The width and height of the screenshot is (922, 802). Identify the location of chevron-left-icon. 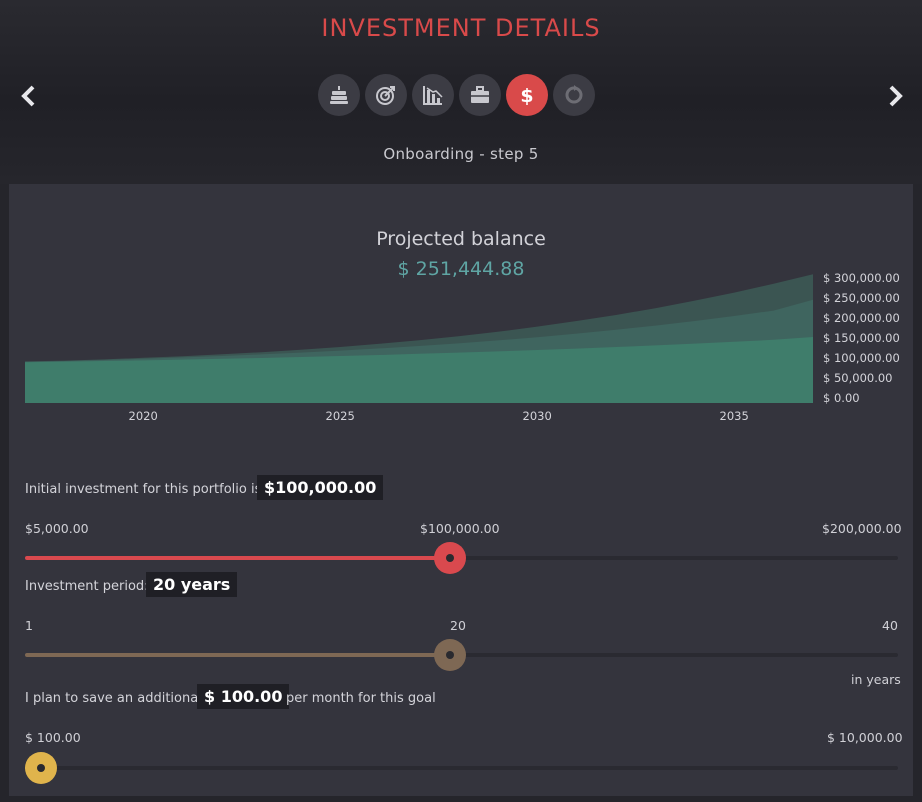
(28, 96).